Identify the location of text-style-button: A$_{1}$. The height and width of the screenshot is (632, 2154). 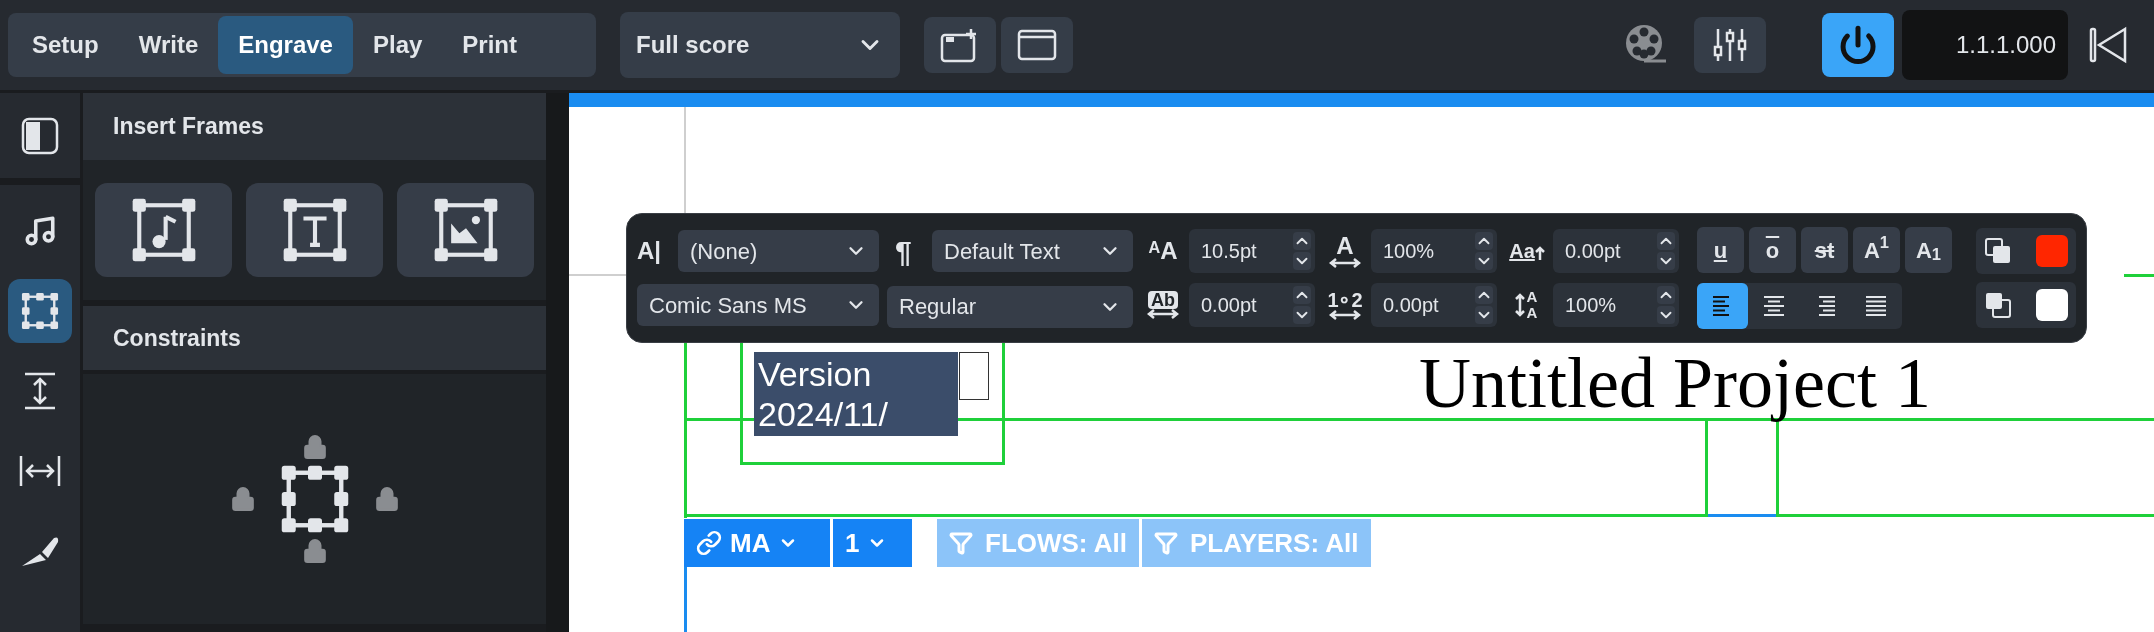
(1928, 250).